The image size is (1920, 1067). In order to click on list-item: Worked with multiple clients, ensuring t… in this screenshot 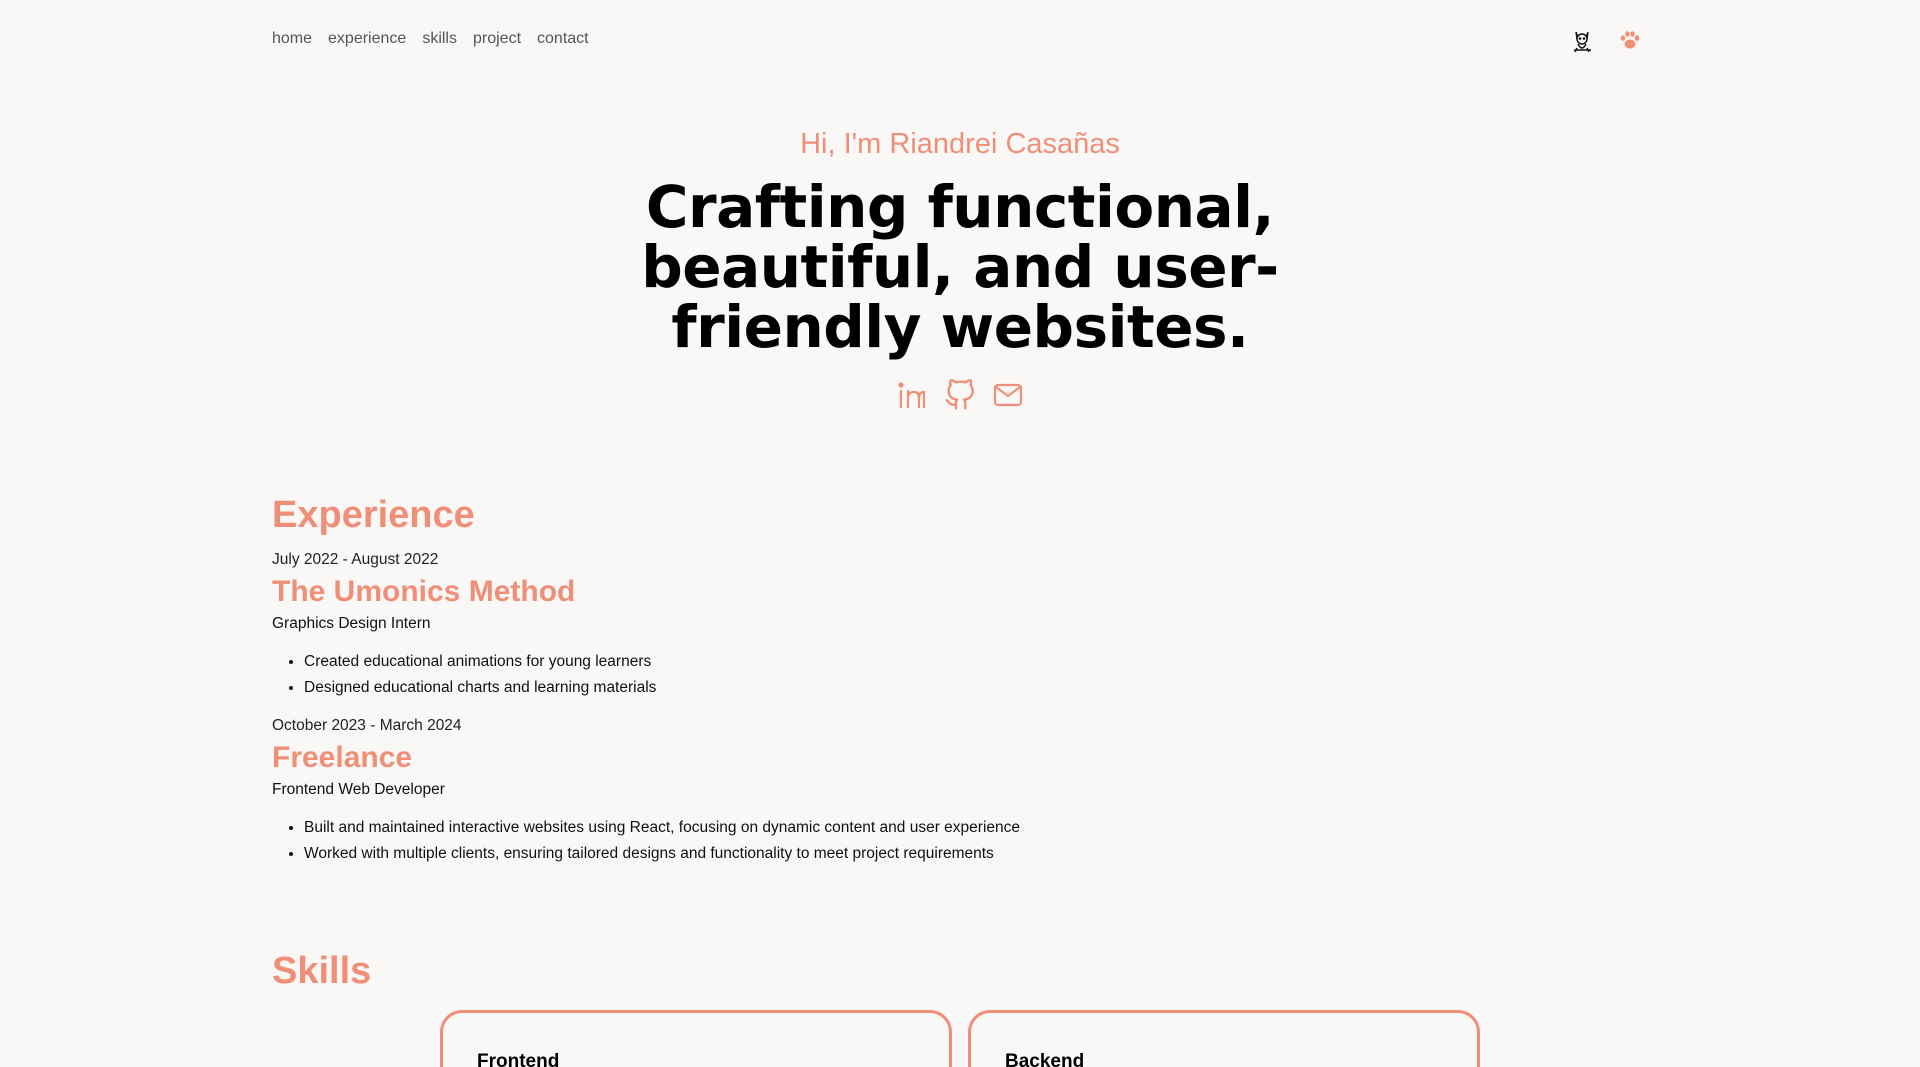, I will do `click(662, 854)`.